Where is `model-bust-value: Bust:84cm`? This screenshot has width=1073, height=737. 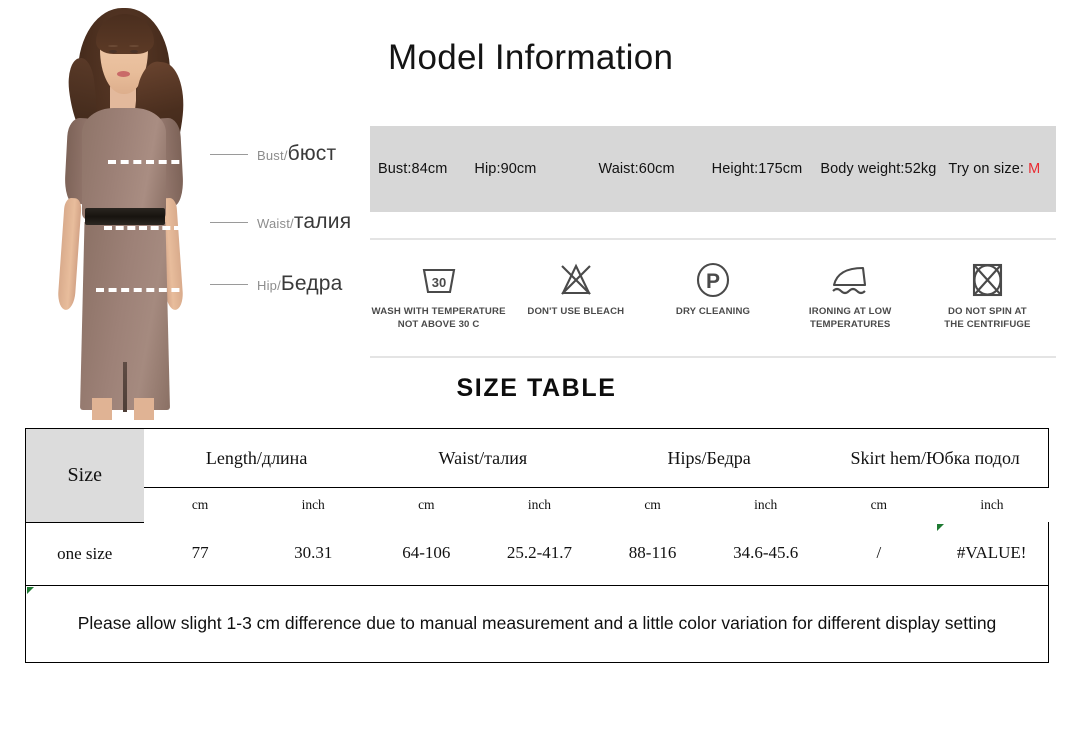 model-bust-value: Bust:84cm is located at coordinates (413, 169).